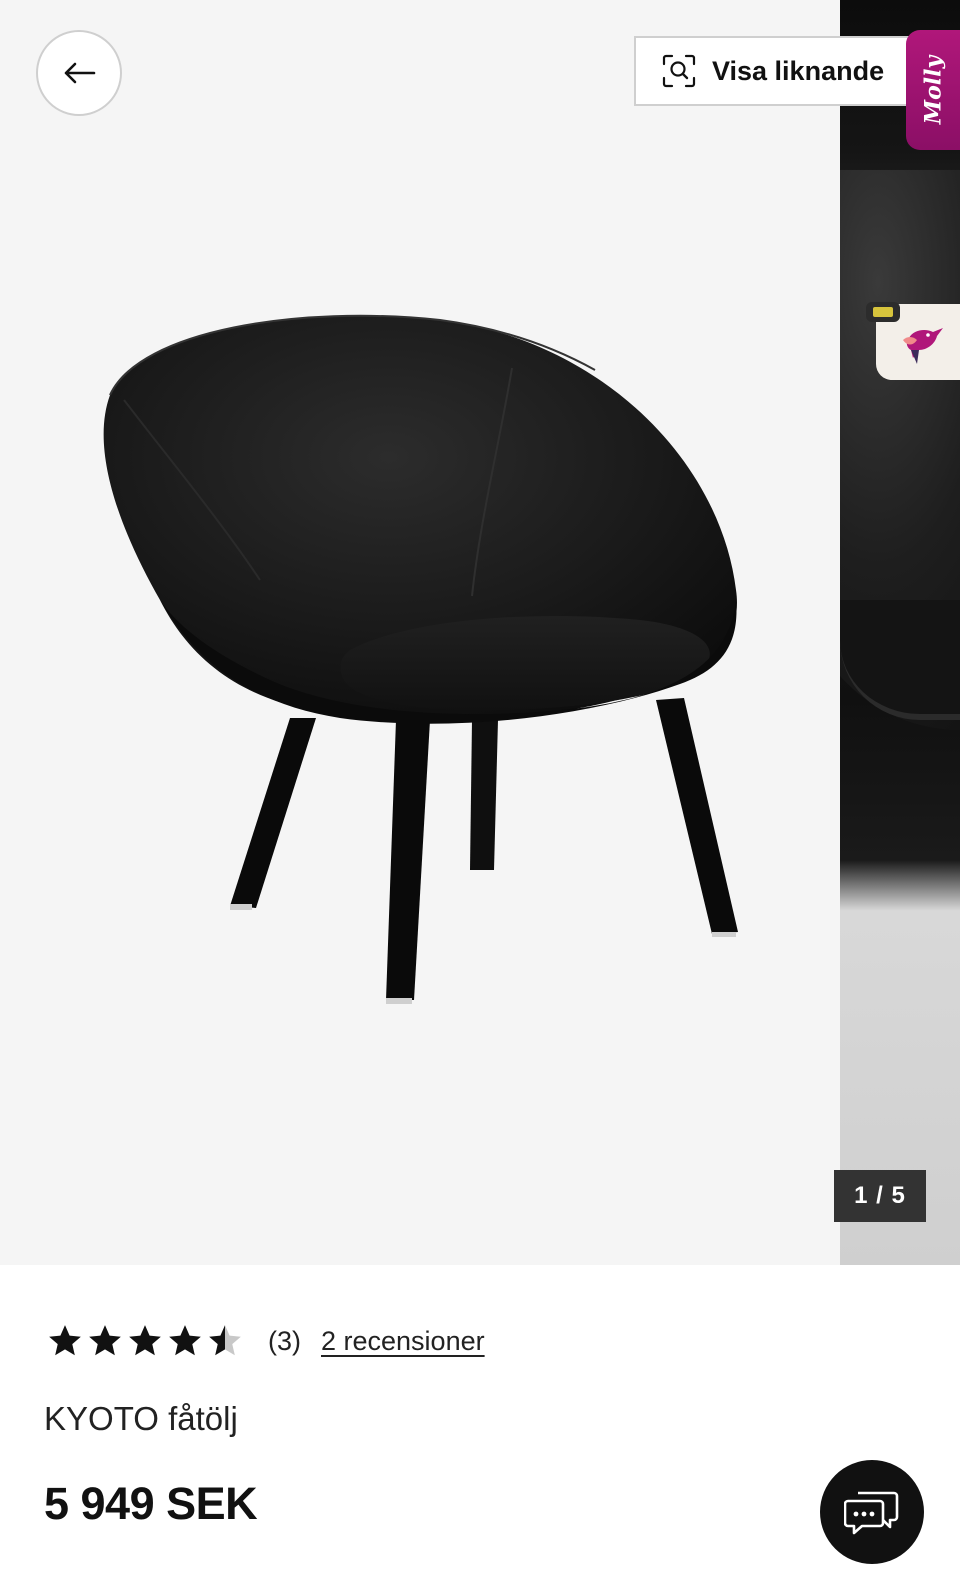  Describe the element at coordinates (141, 1418) in the screenshot. I see `product-title: KYOTO fåtölj` at that location.